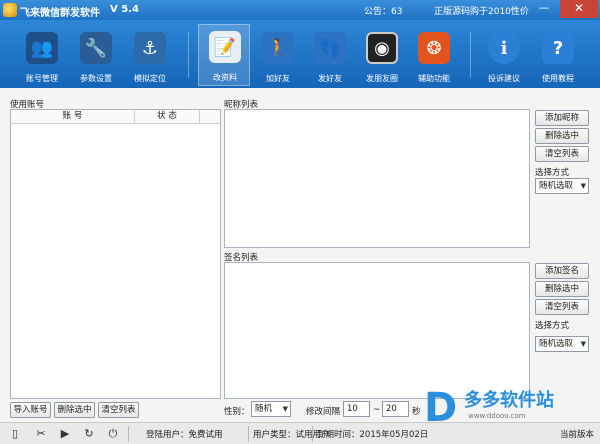 Image resolution: width=600 pixels, height=444 pixels. What do you see at coordinates (373, 435) in the screenshot?
I see `expiry-text: 到期时间：2015年05月02日` at bounding box center [373, 435].